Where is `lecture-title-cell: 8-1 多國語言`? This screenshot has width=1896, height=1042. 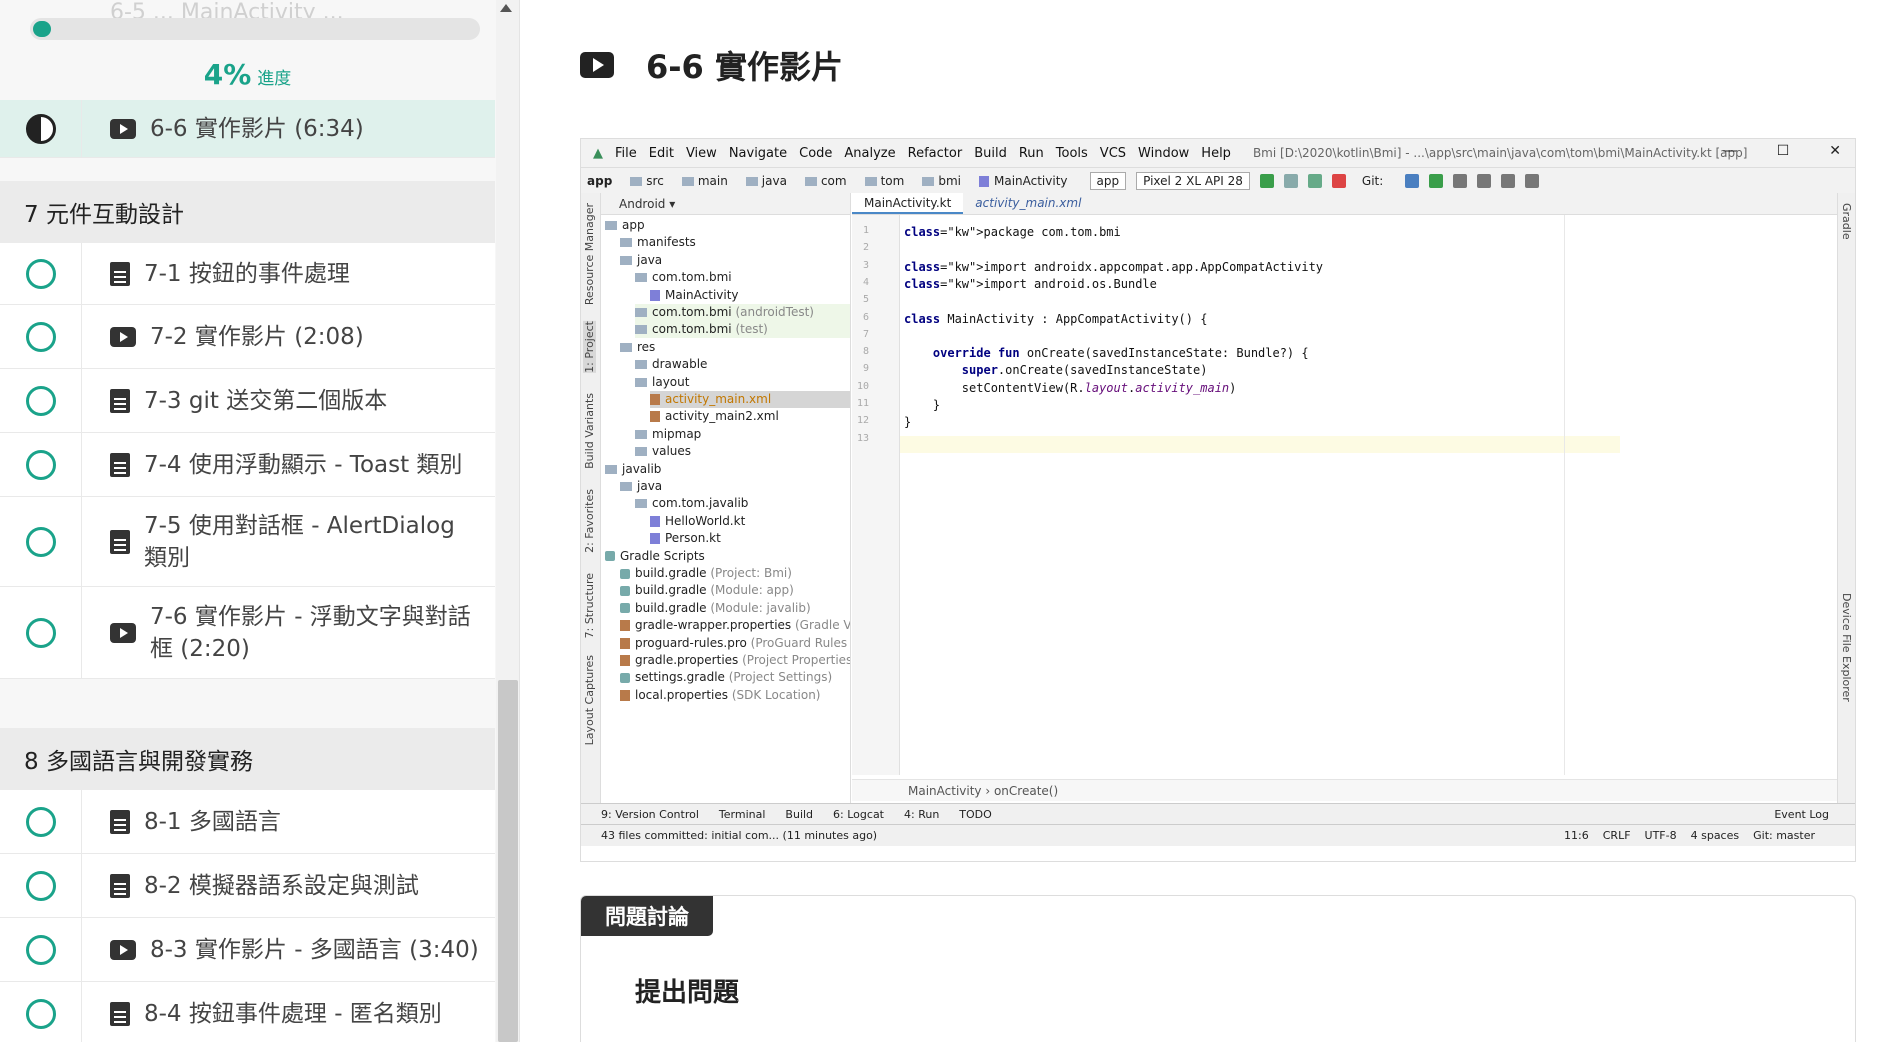 lecture-title-cell: 8-1 多國語言 is located at coordinates (288, 821).